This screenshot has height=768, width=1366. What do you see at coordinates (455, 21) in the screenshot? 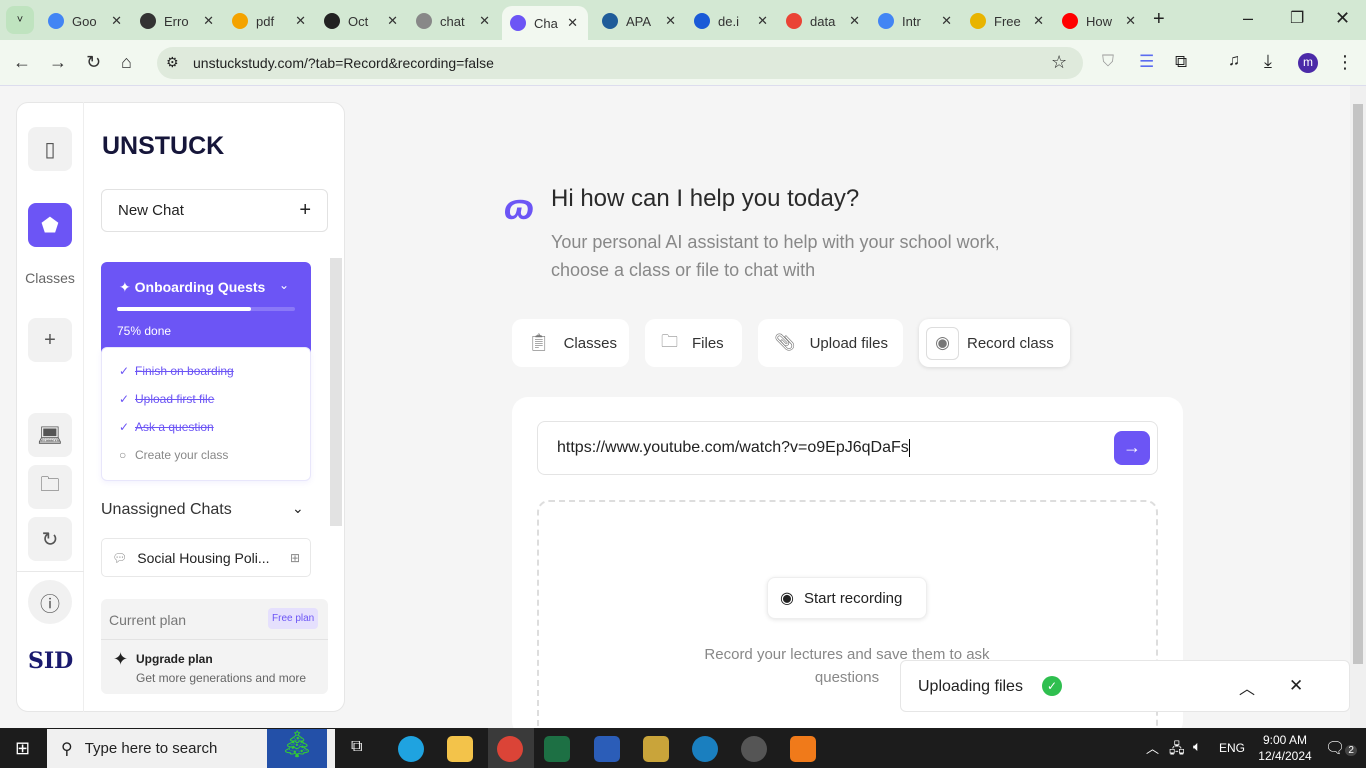
I see `browser-tab: chat ✕` at bounding box center [455, 21].